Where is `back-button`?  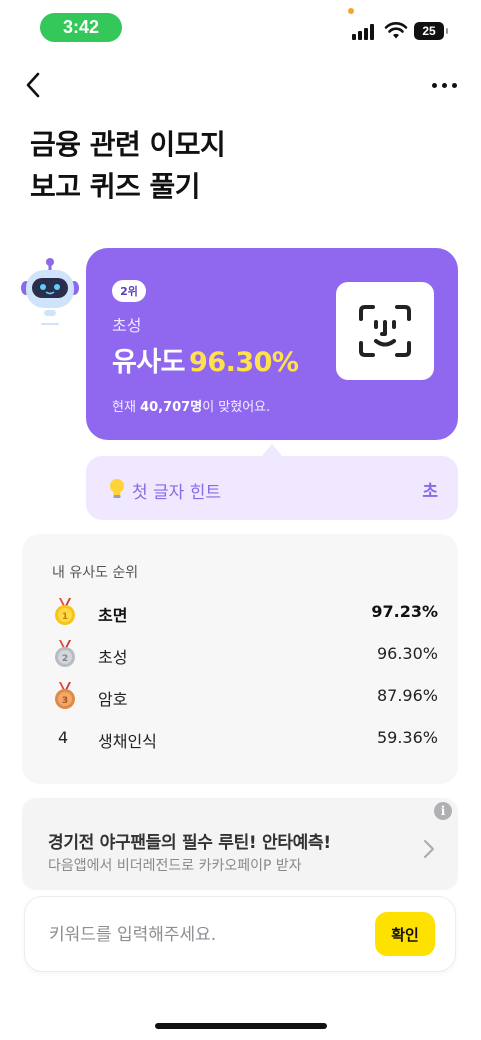 back-button is located at coordinates (33, 85).